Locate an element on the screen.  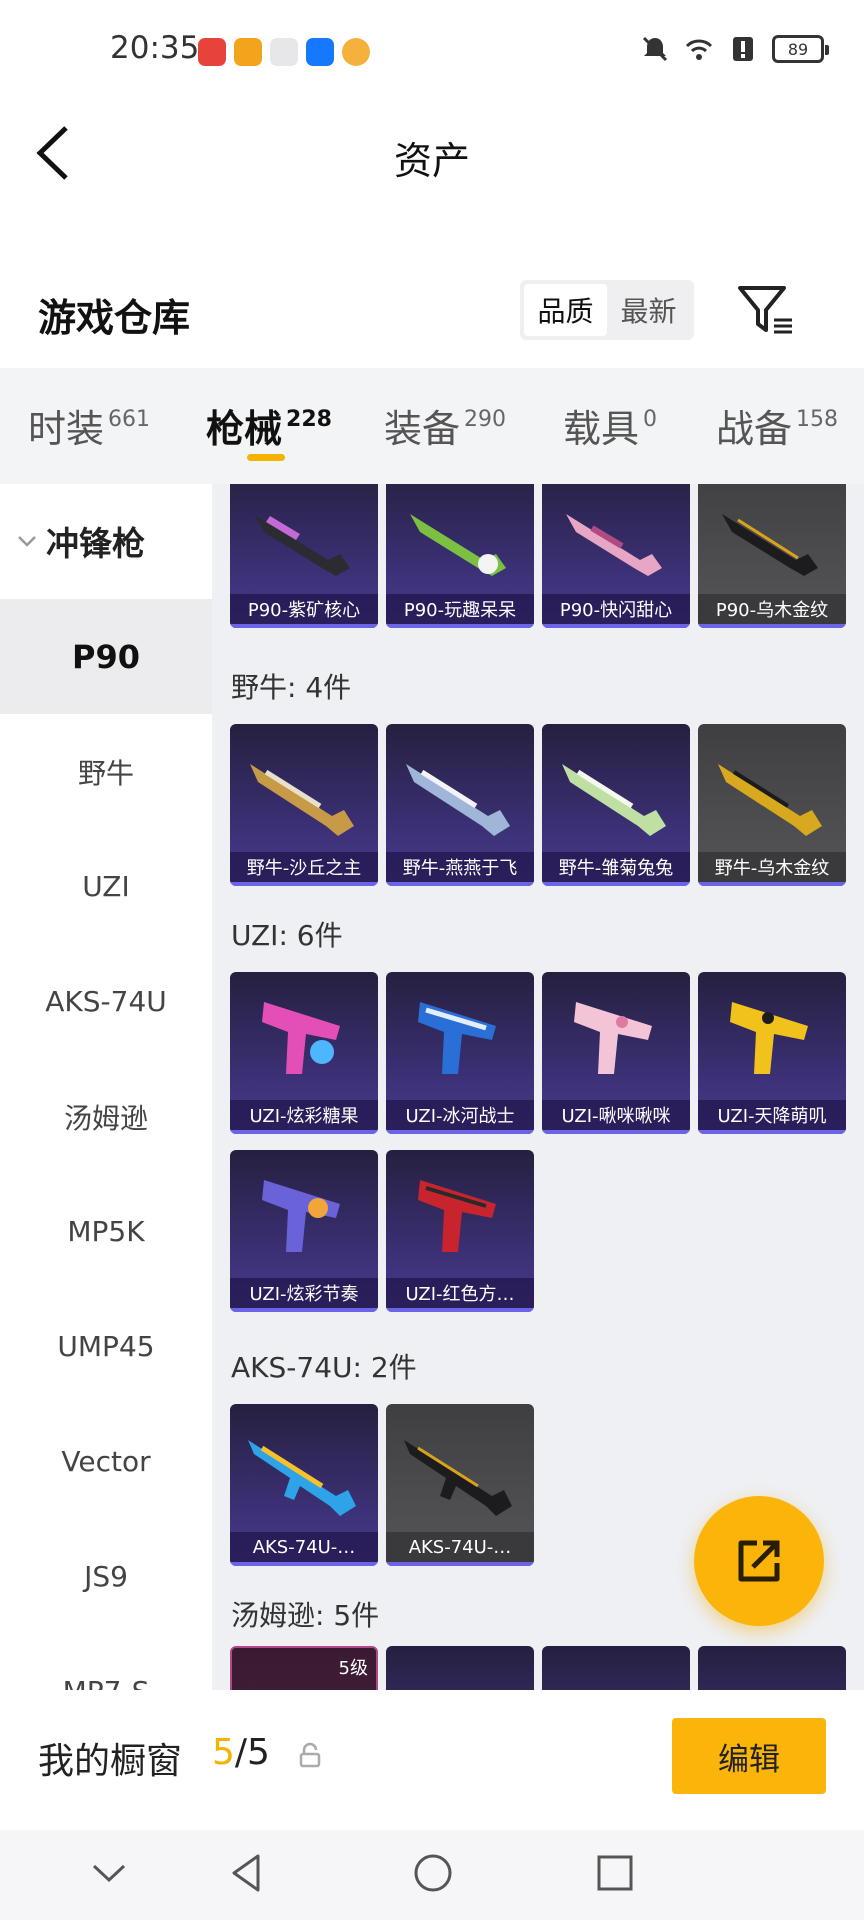
weapon-card: P90-紫矿核心 is located at coordinates (304, 556).